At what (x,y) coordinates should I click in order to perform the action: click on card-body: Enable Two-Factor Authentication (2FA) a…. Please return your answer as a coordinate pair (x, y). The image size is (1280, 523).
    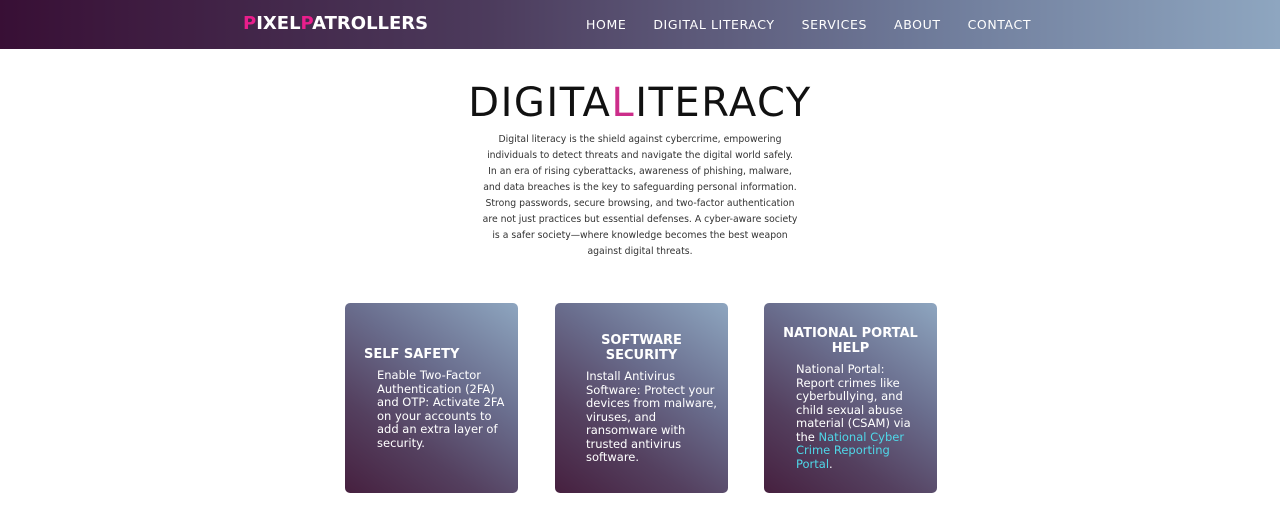
    Looking at the image, I should click on (441, 409).